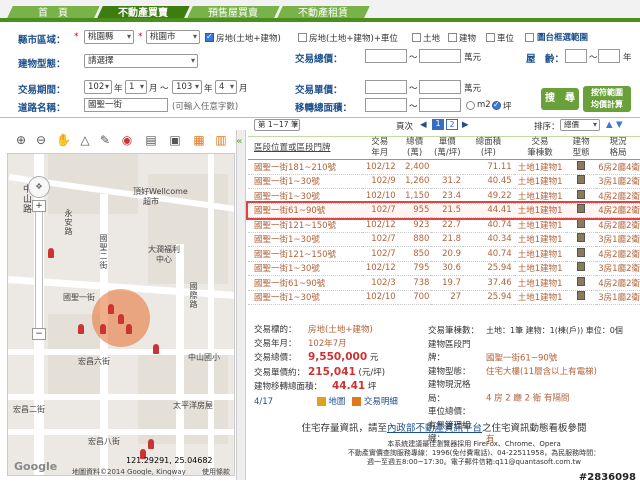 The width and height of the screenshot is (640, 485). What do you see at coordinates (444, 239) in the screenshot?
I see `table-row: 國聖一街1~30號 102/7 880 21.8 40.34 土地1建物1 3房1廳2衛` at bounding box center [444, 239].